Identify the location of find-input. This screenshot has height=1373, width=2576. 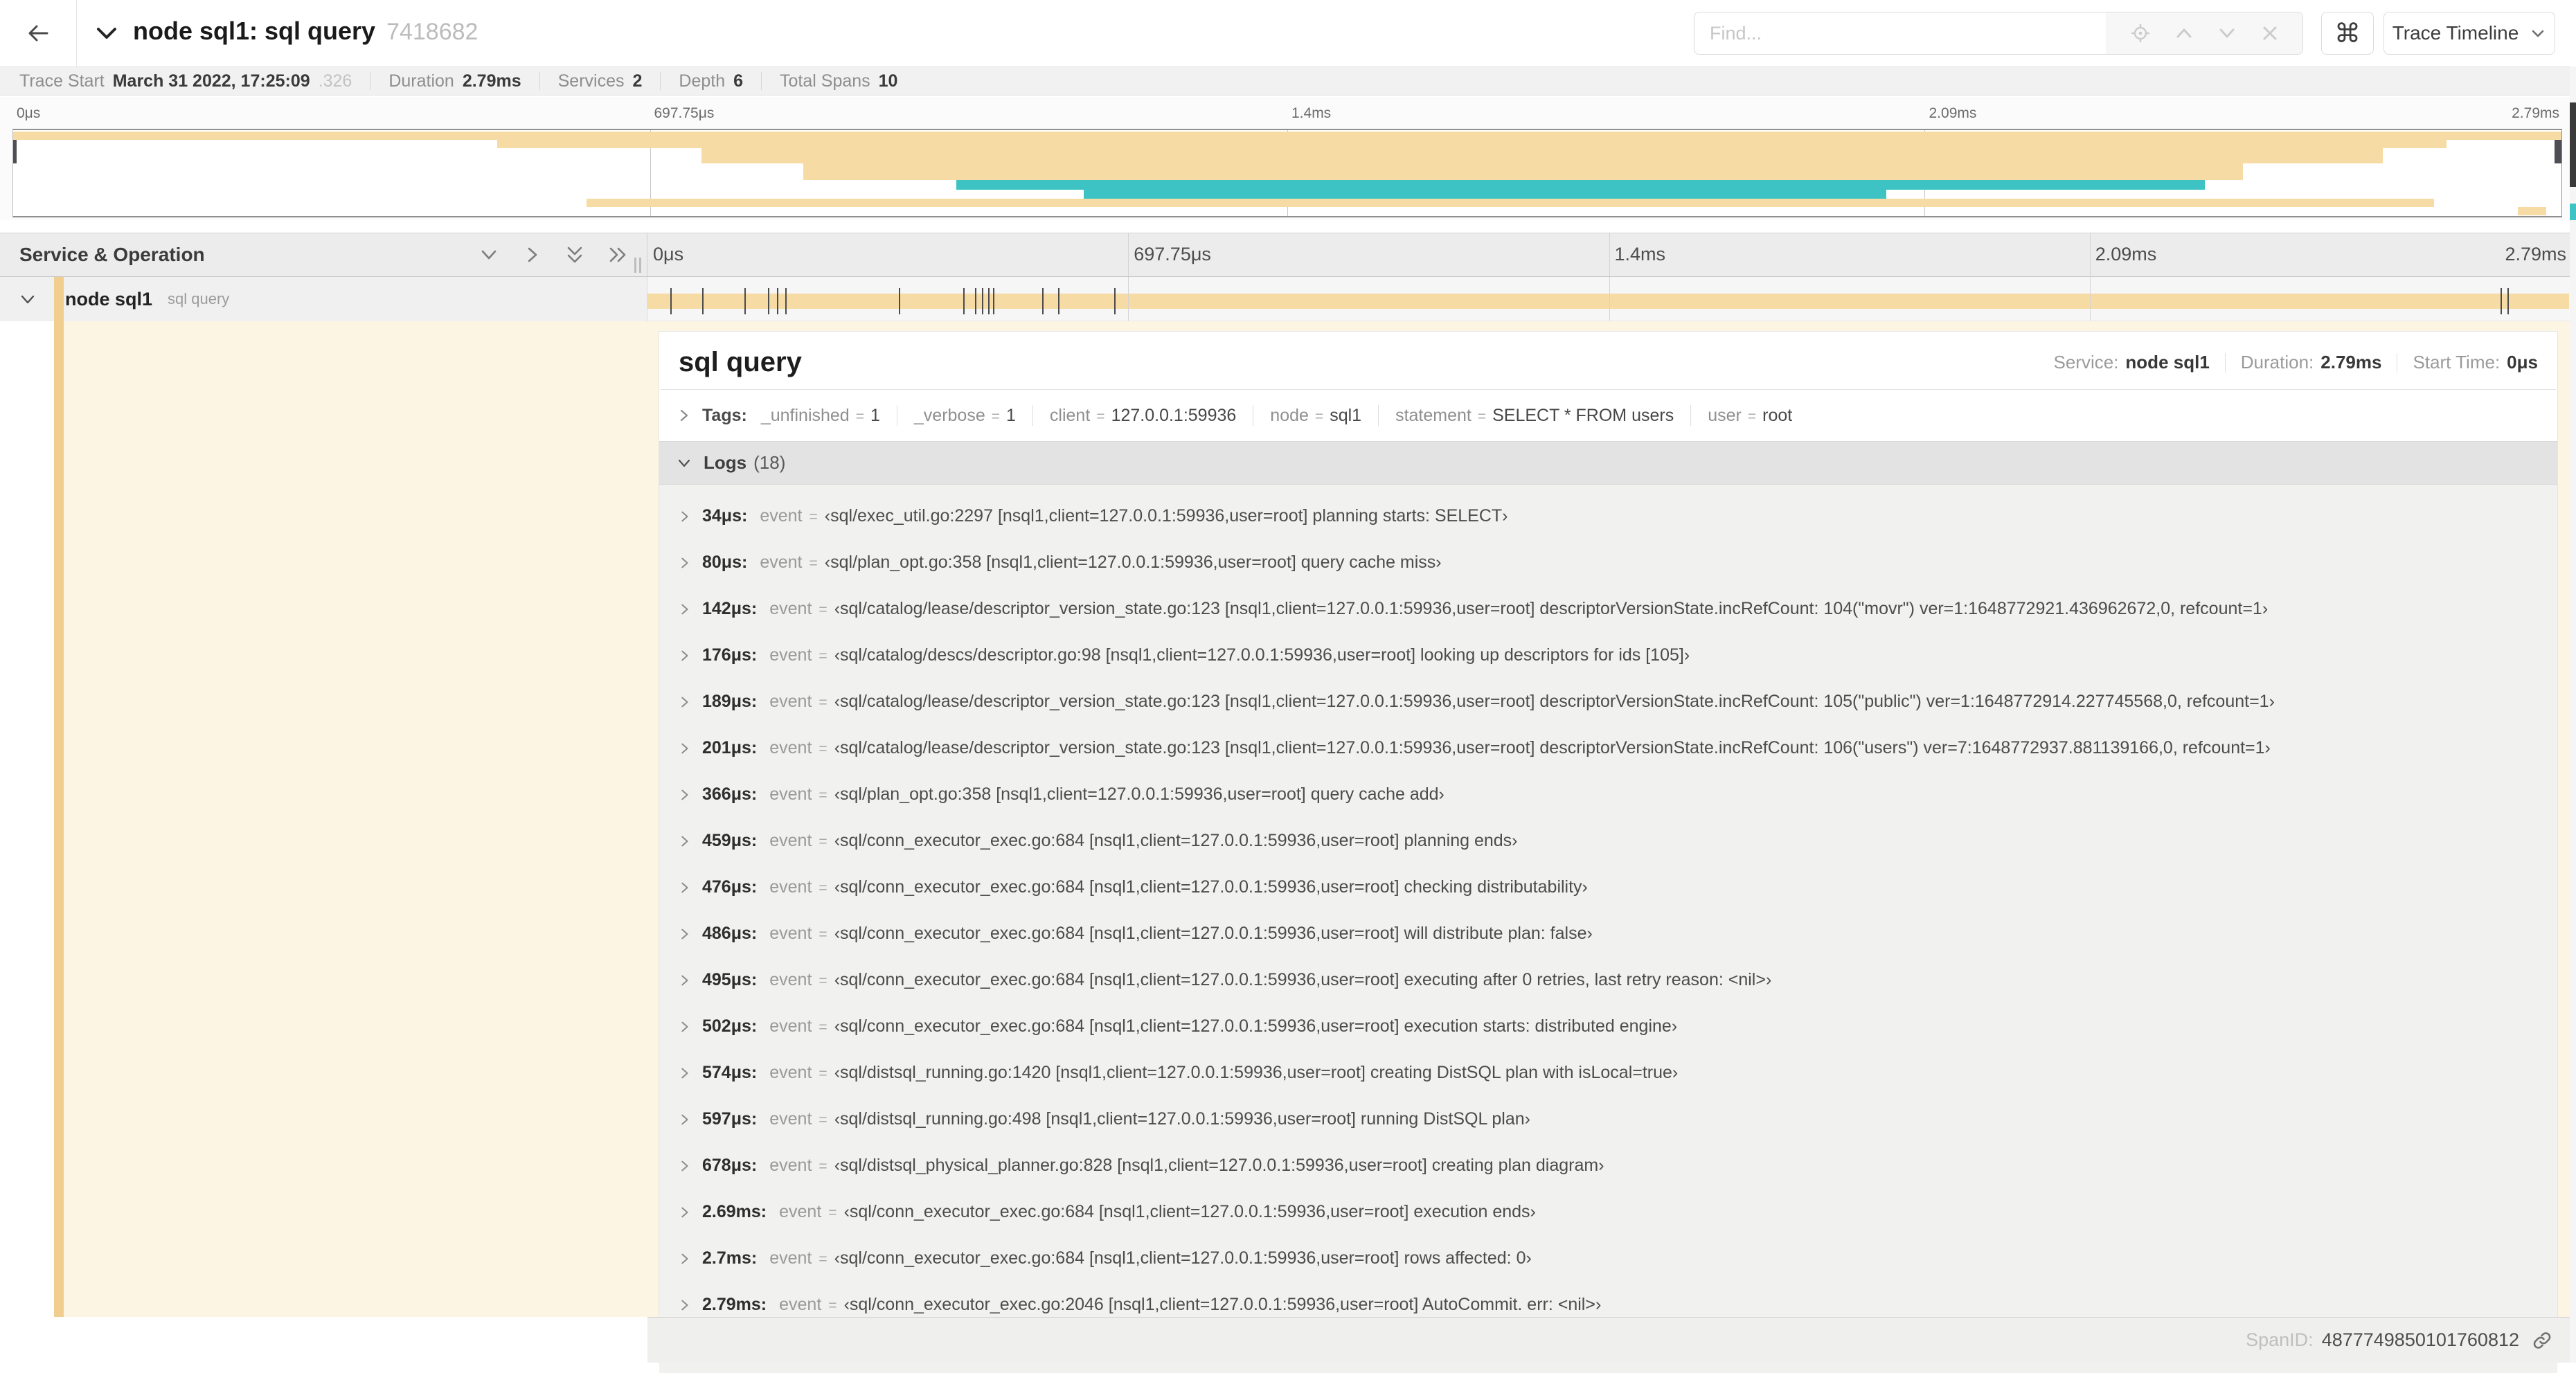
(1901, 33).